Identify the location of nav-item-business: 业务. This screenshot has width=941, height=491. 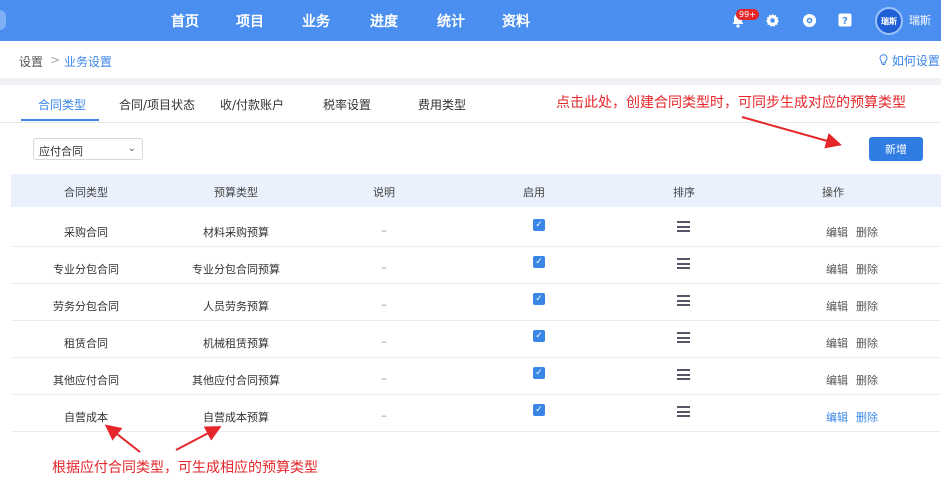
(316, 21).